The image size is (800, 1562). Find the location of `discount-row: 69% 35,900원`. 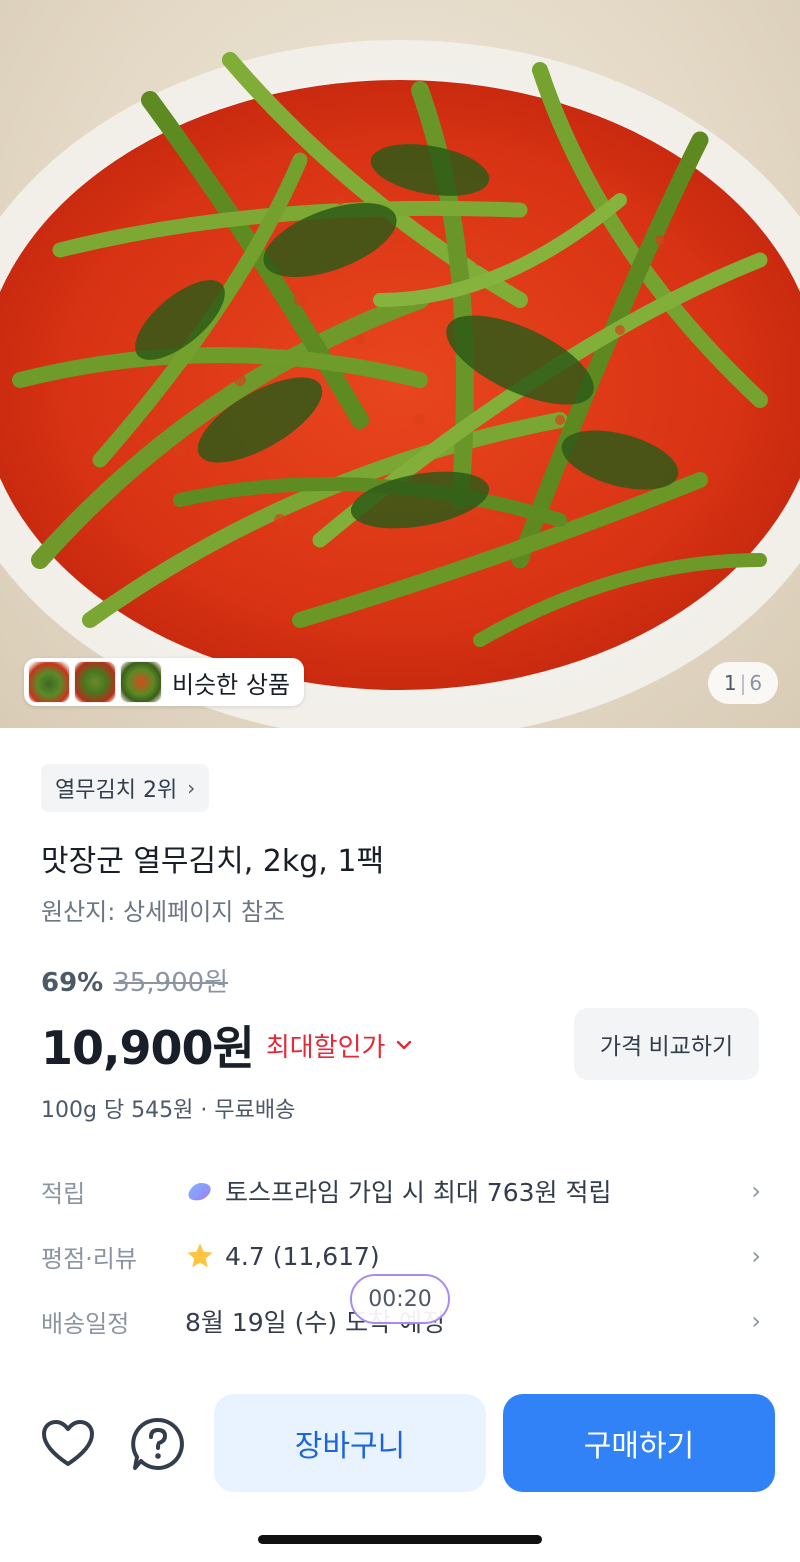

discount-row: 69% 35,900원 is located at coordinates (134, 980).